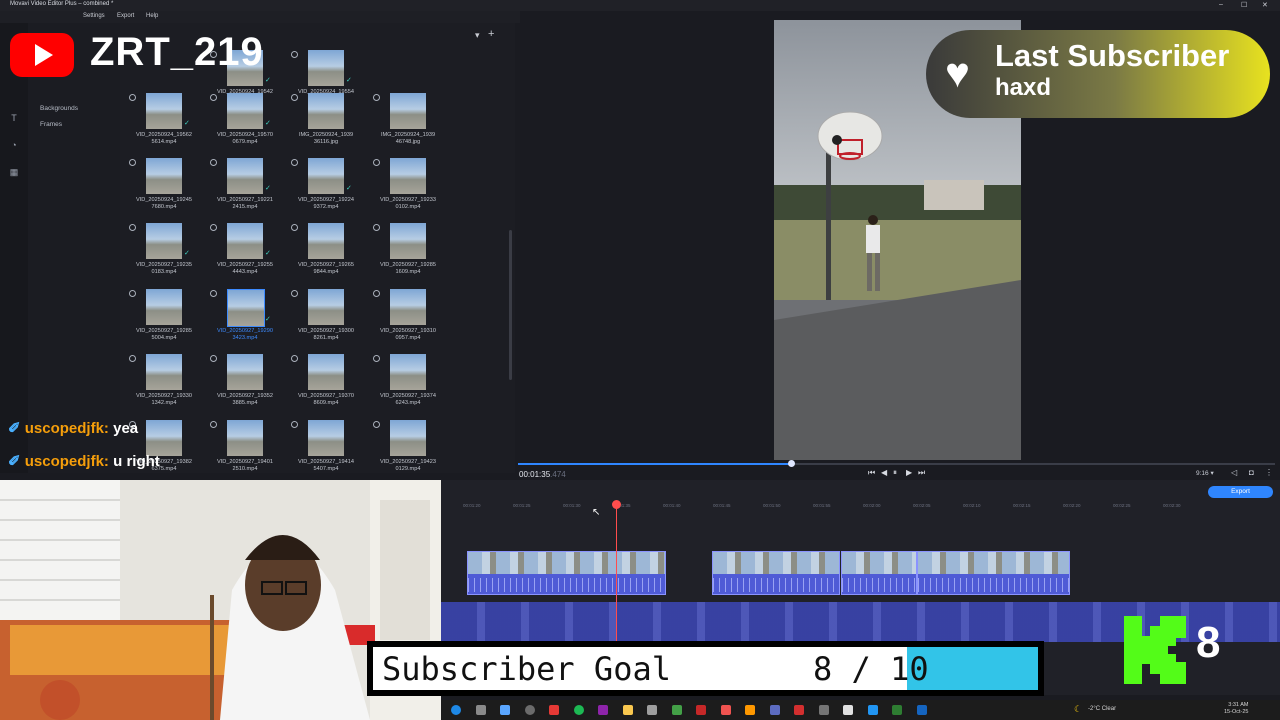 The width and height of the screenshot is (1280, 720). Describe the element at coordinates (245, 187) in the screenshot. I see `media-tile: ✓ VID_20250927_19221 2415.mp4` at that location.